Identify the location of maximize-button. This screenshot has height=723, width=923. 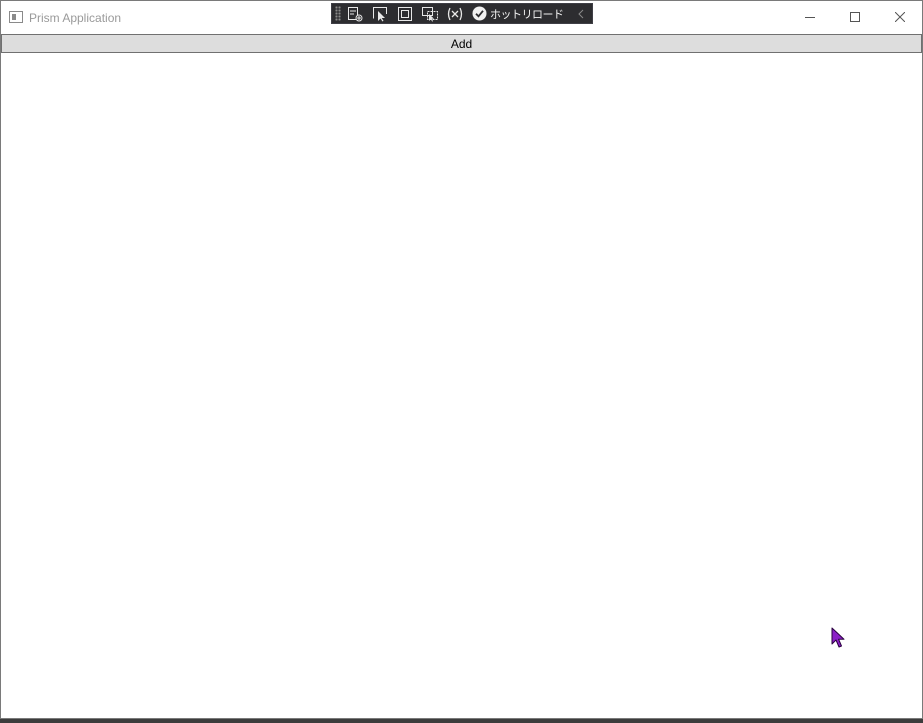
(854, 17).